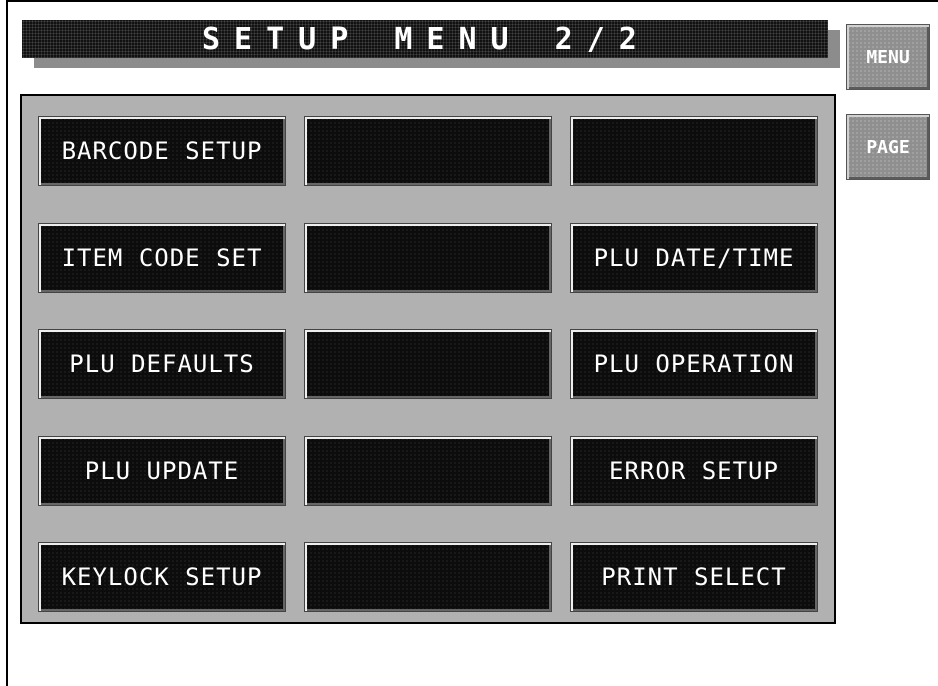 This screenshot has width=938, height=686. What do you see at coordinates (472, 1) in the screenshot?
I see `frame-top-border` at bounding box center [472, 1].